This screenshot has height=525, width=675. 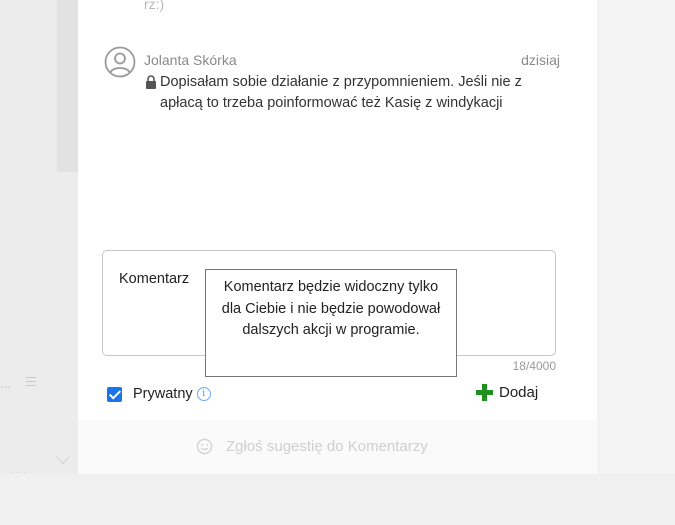 What do you see at coordinates (120, 62) in the screenshot?
I see `user-circle-icon` at bounding box center [120, 62].